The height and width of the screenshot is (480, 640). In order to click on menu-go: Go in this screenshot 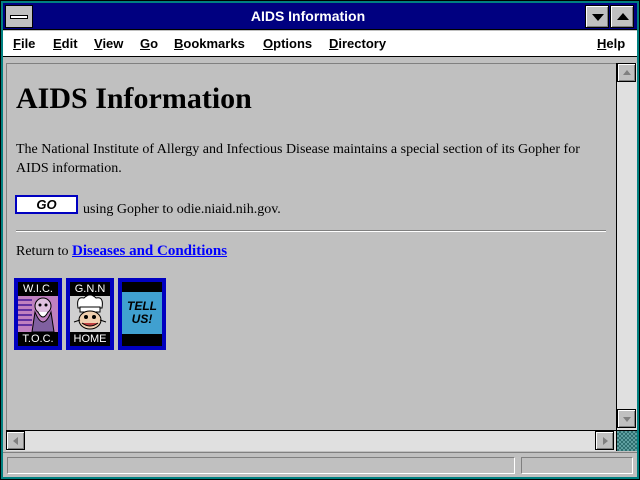, I will do `click(149, 44)`.